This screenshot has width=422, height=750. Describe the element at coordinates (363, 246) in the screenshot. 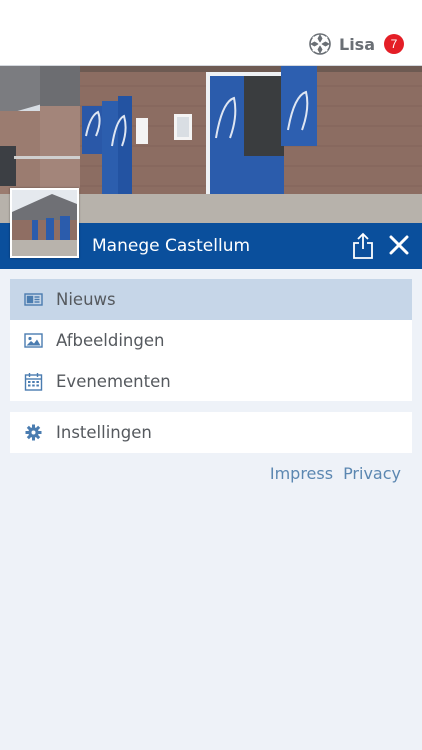

I see `share-icon` at that location.